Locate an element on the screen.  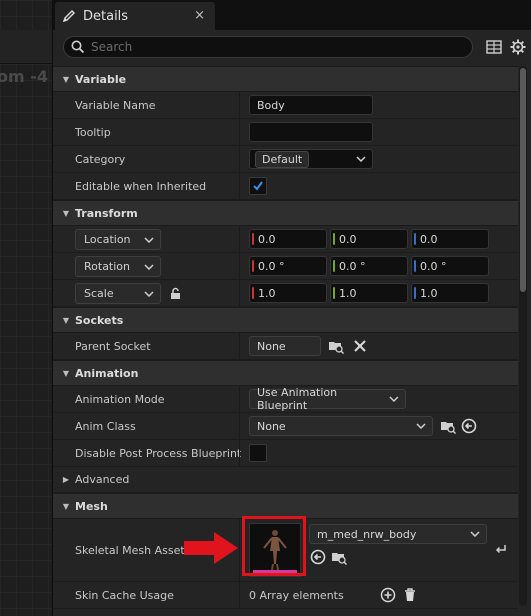
rotation-label: Rotation is located at coordinates (107, 266).